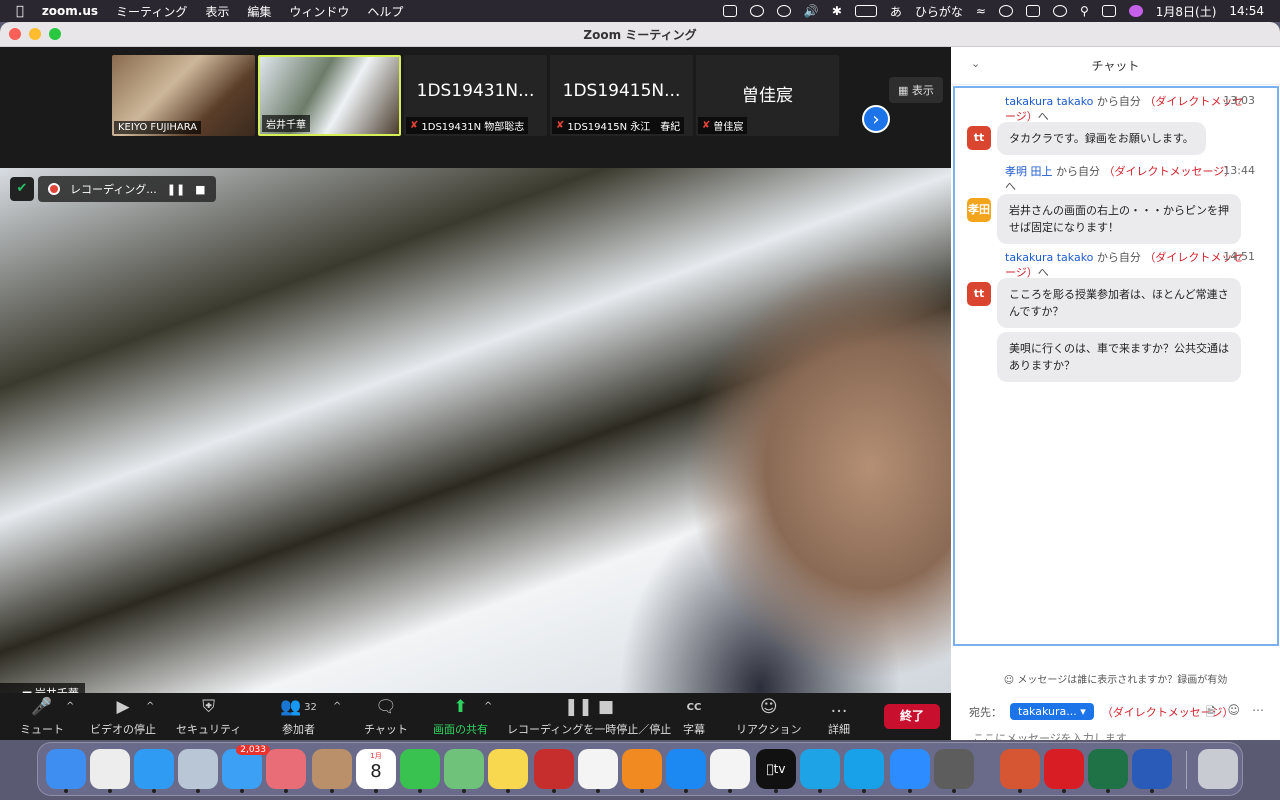 The image size is (1280, 800). Describe the element at coordinates (1064, 771) in the screenshot. I see `dock-trendmicro-icon` at that location.